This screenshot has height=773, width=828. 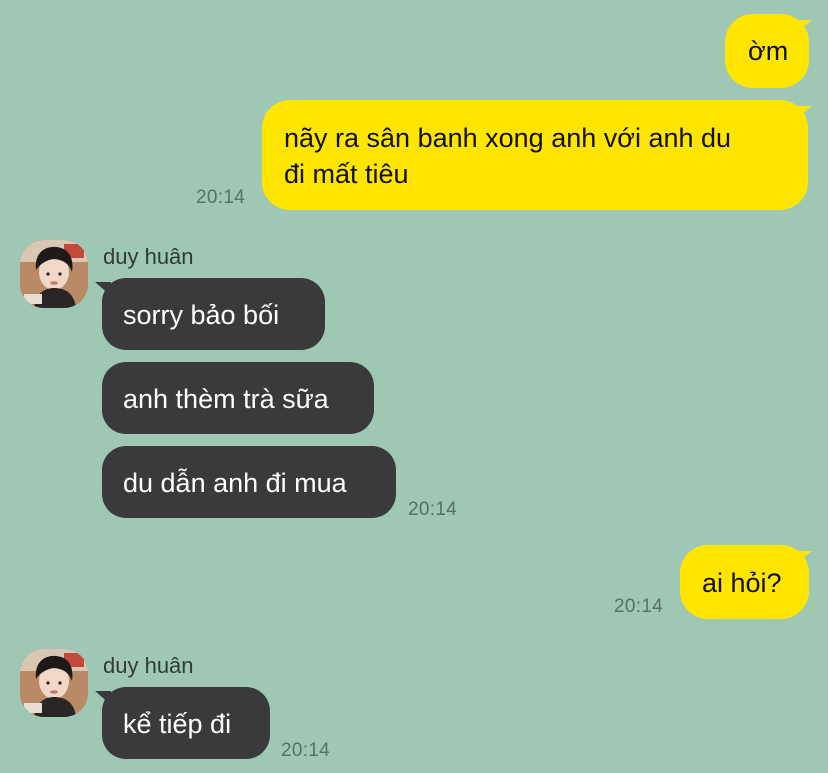 I want to click on message-text: anh thèm trà sữa, so click(x=226, y=399).